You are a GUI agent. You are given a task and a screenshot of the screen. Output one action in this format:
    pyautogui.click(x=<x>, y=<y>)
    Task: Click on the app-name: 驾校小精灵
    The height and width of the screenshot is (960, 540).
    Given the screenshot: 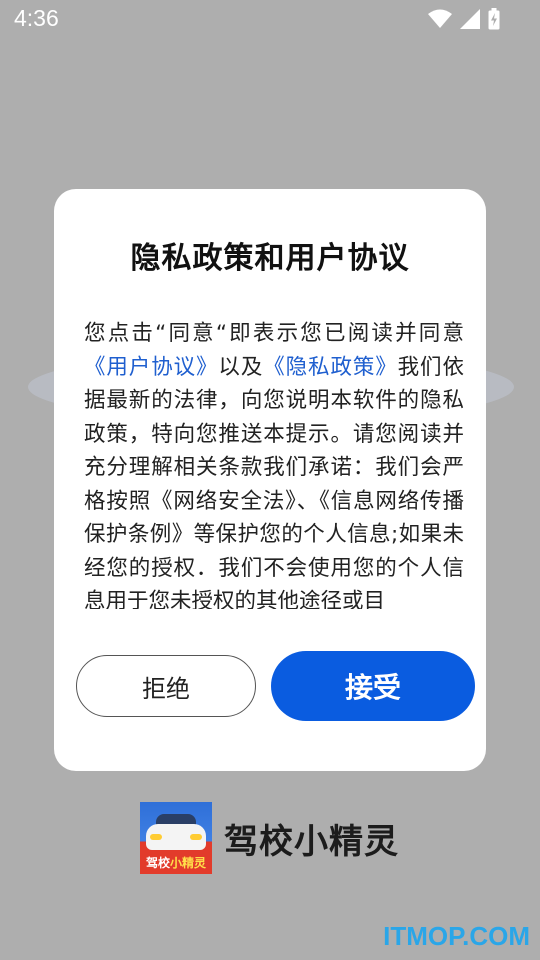 What is the action you would take?
    pyautogui.click(x=311, y=841)
    